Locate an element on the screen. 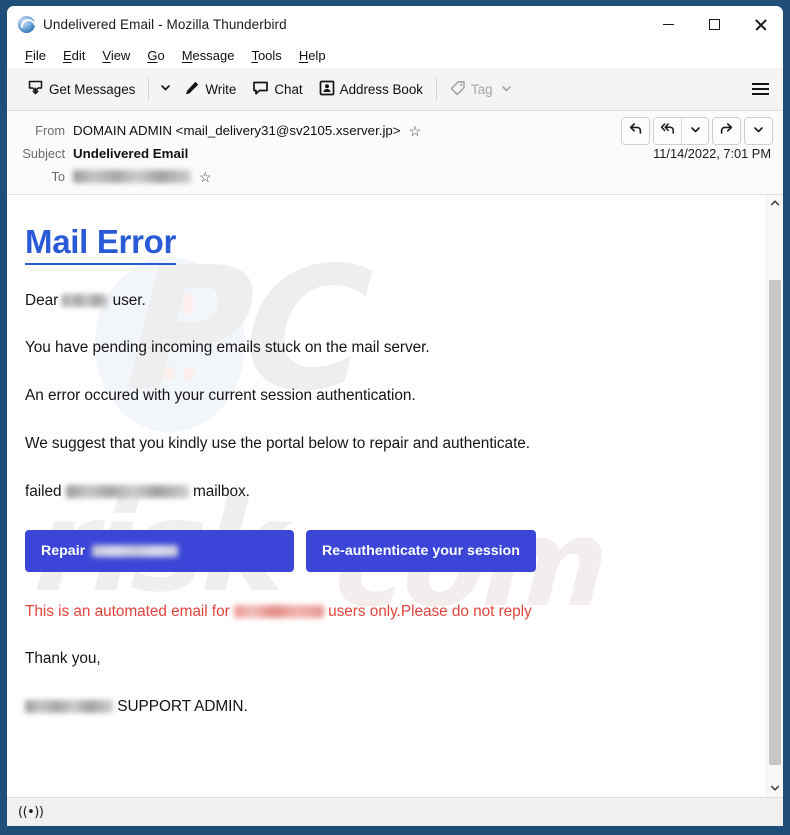  speech-bubble-icon is located at coordinates (260, 89).